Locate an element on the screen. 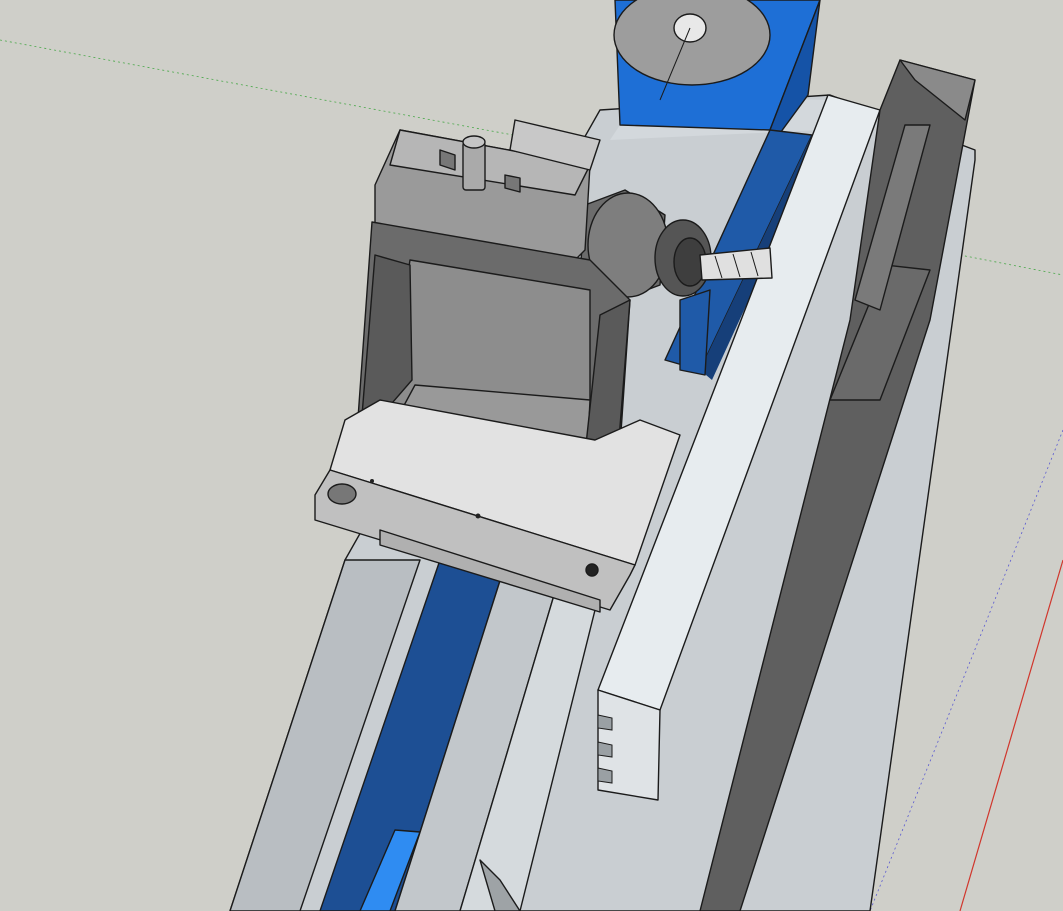  plate-bolt is located at coordinates (342, 494).